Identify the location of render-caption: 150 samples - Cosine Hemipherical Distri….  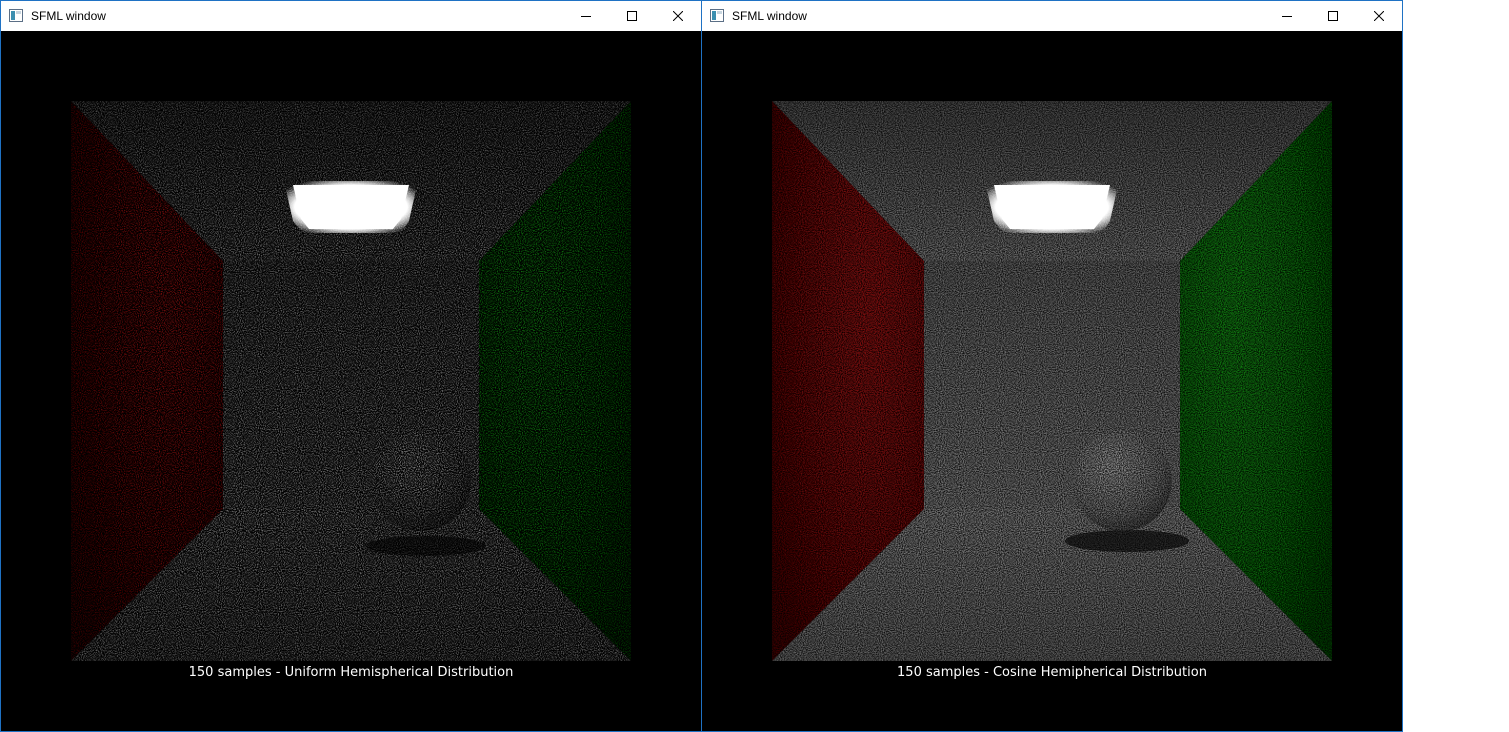
(1052, 672).